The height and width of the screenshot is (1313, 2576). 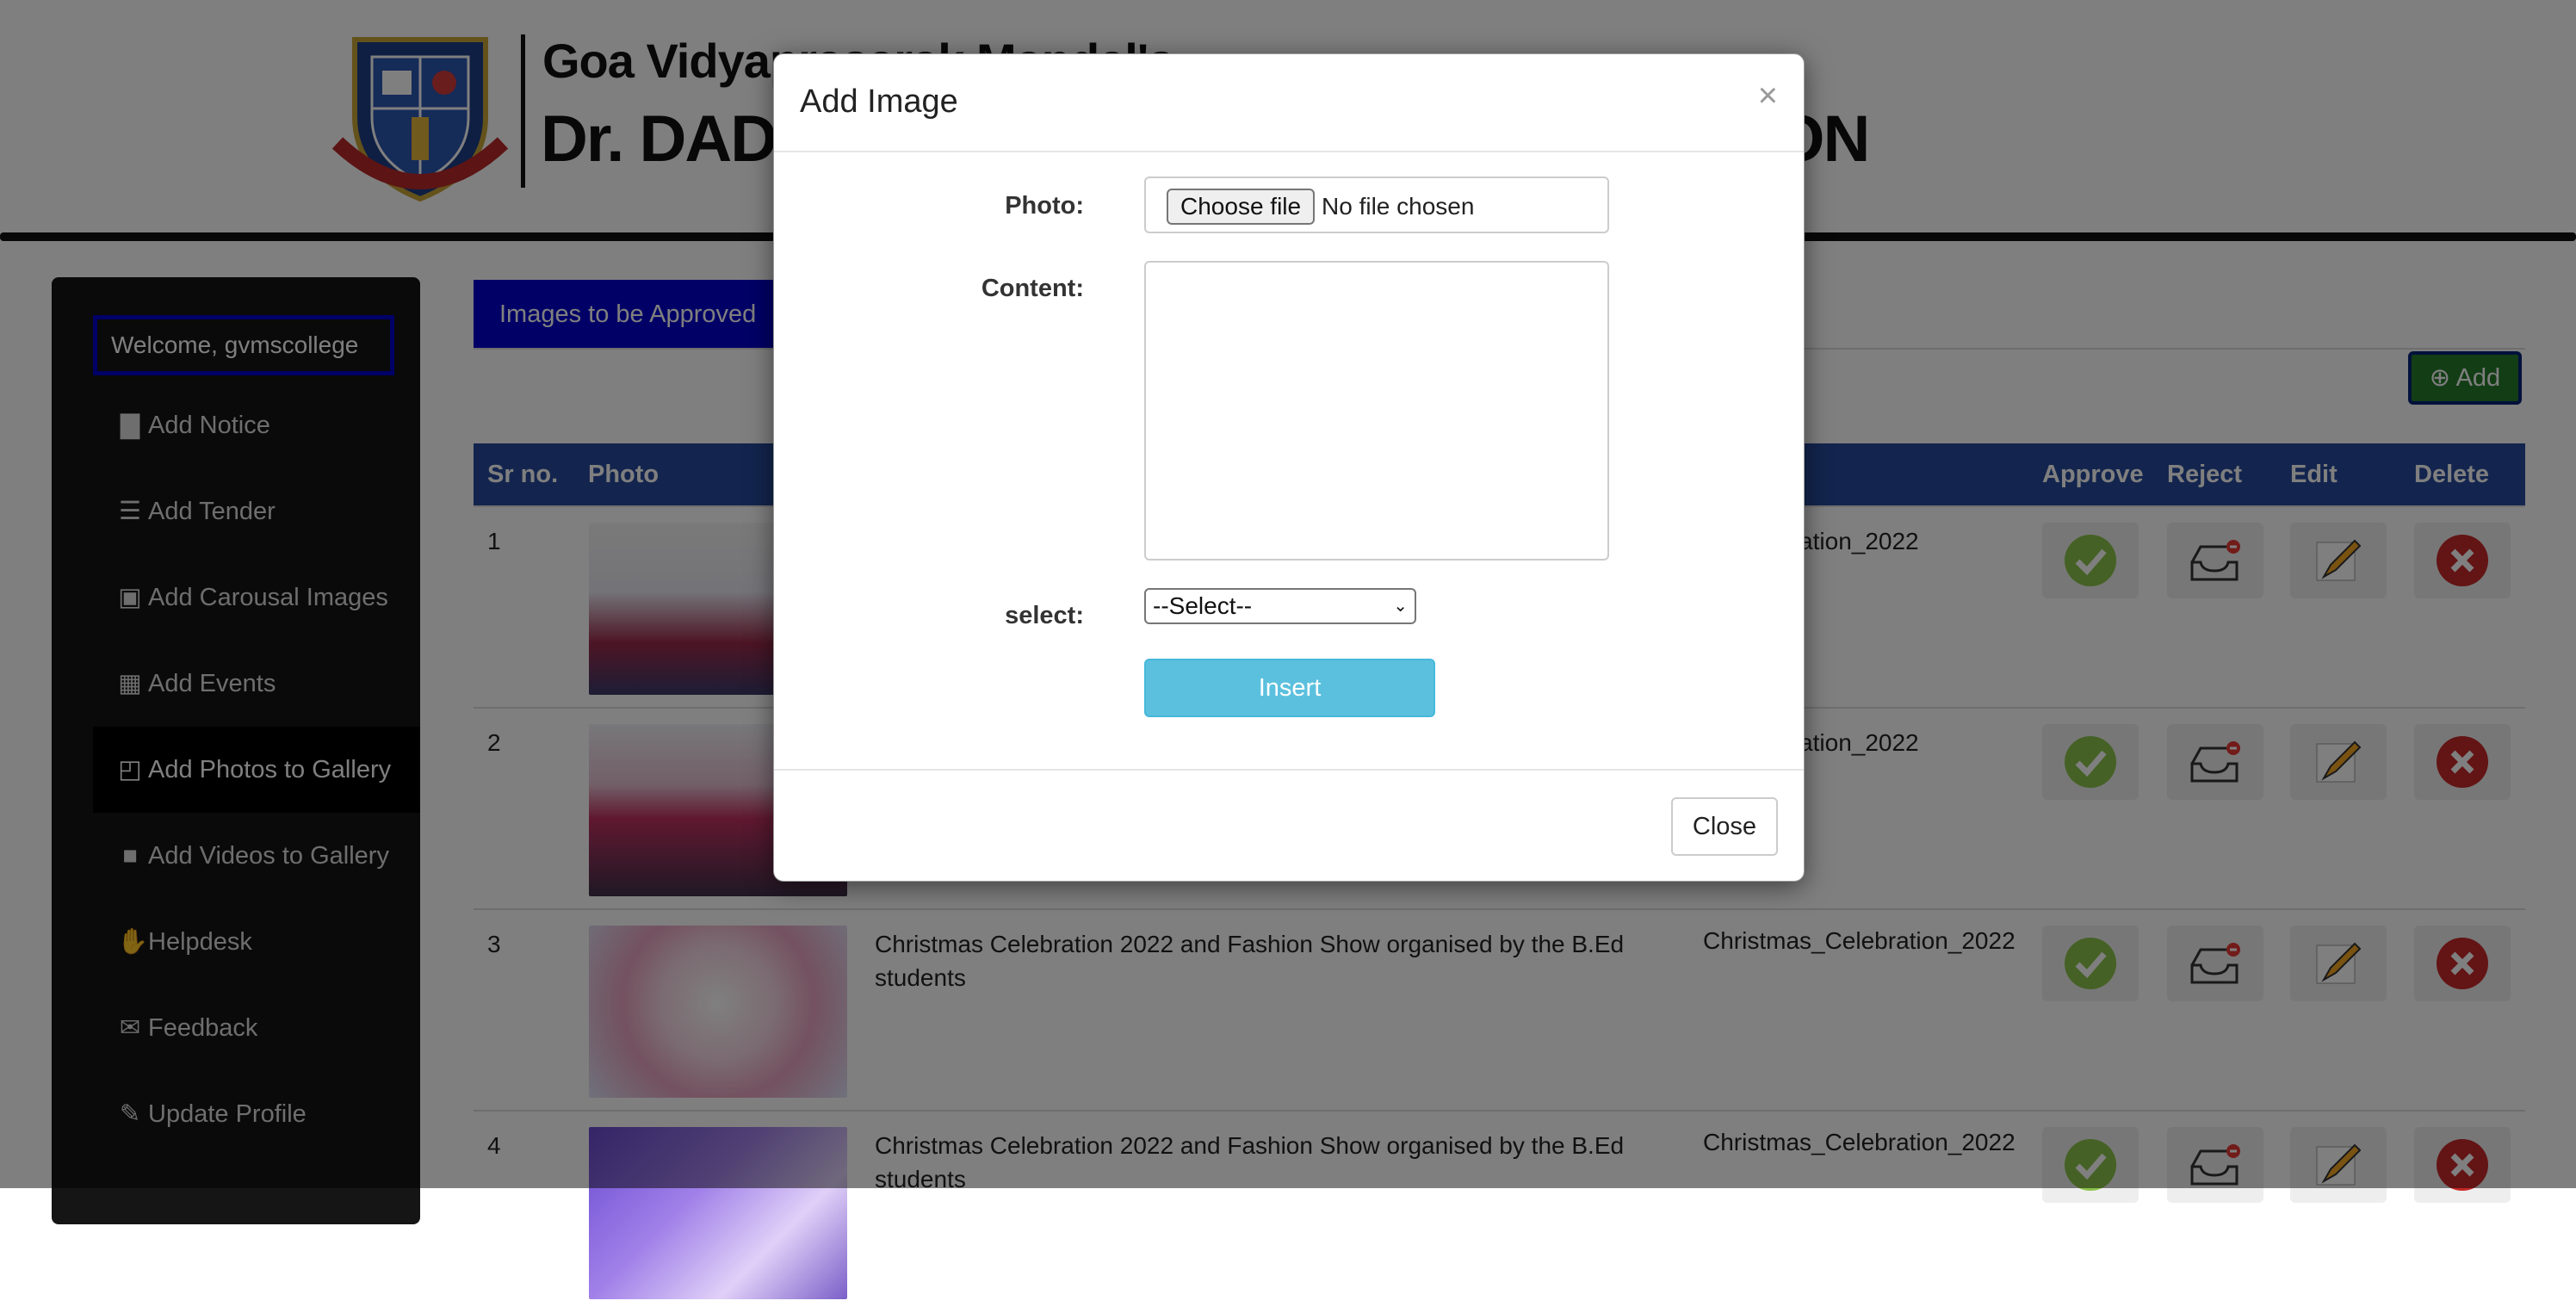 What do you see at coordinates (1768, 96) in the screenshot?
I see `close-icon: ×` at bounding box center [1768, 96].